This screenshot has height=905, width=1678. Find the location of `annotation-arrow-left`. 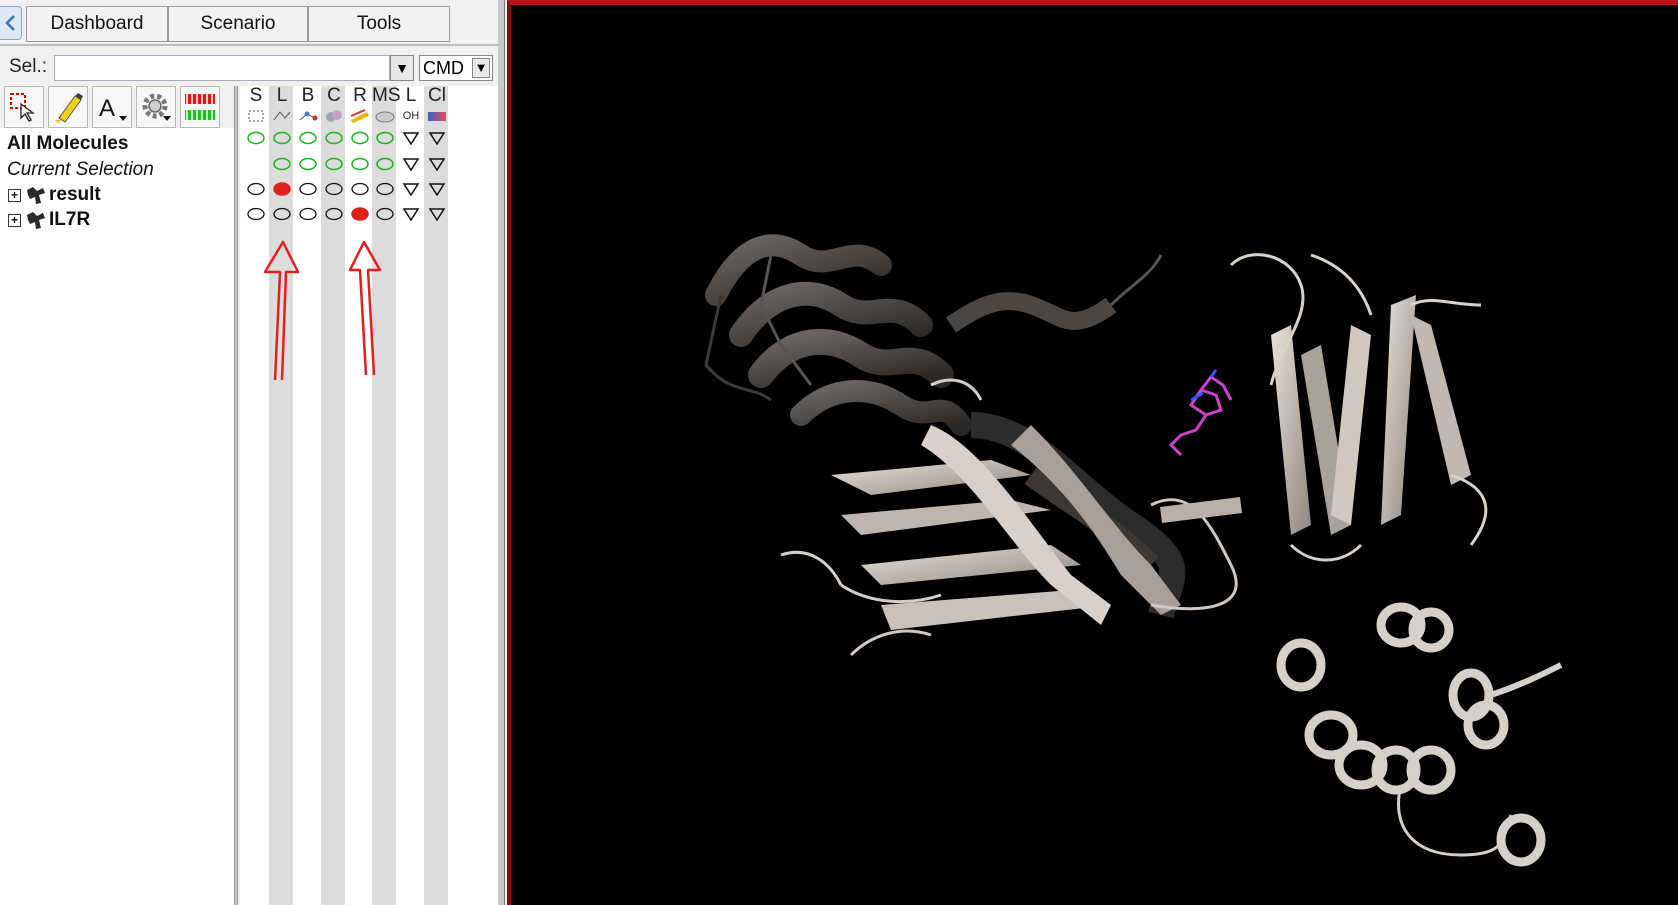

annotation-arrow-left is located at coordinates (281, 310).